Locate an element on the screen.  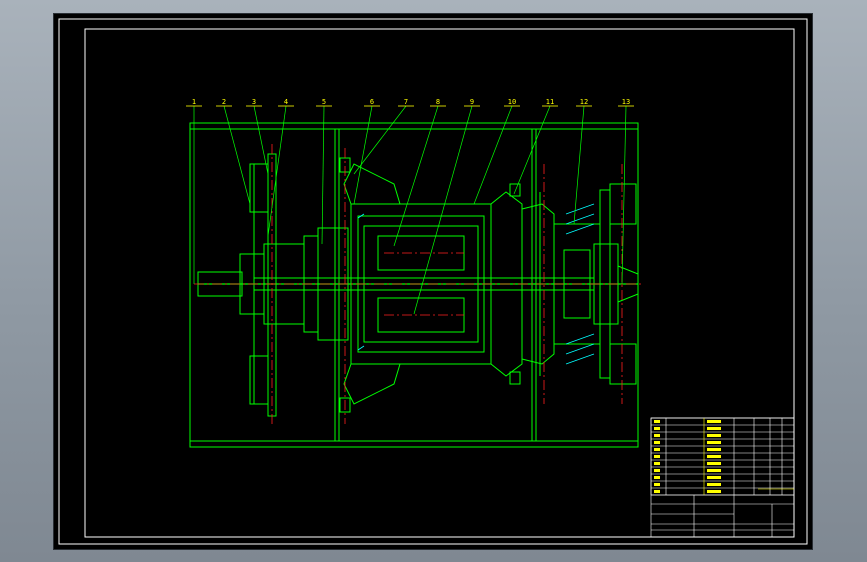
balloon-label-10: 10 is located at coordinates (512, 102).